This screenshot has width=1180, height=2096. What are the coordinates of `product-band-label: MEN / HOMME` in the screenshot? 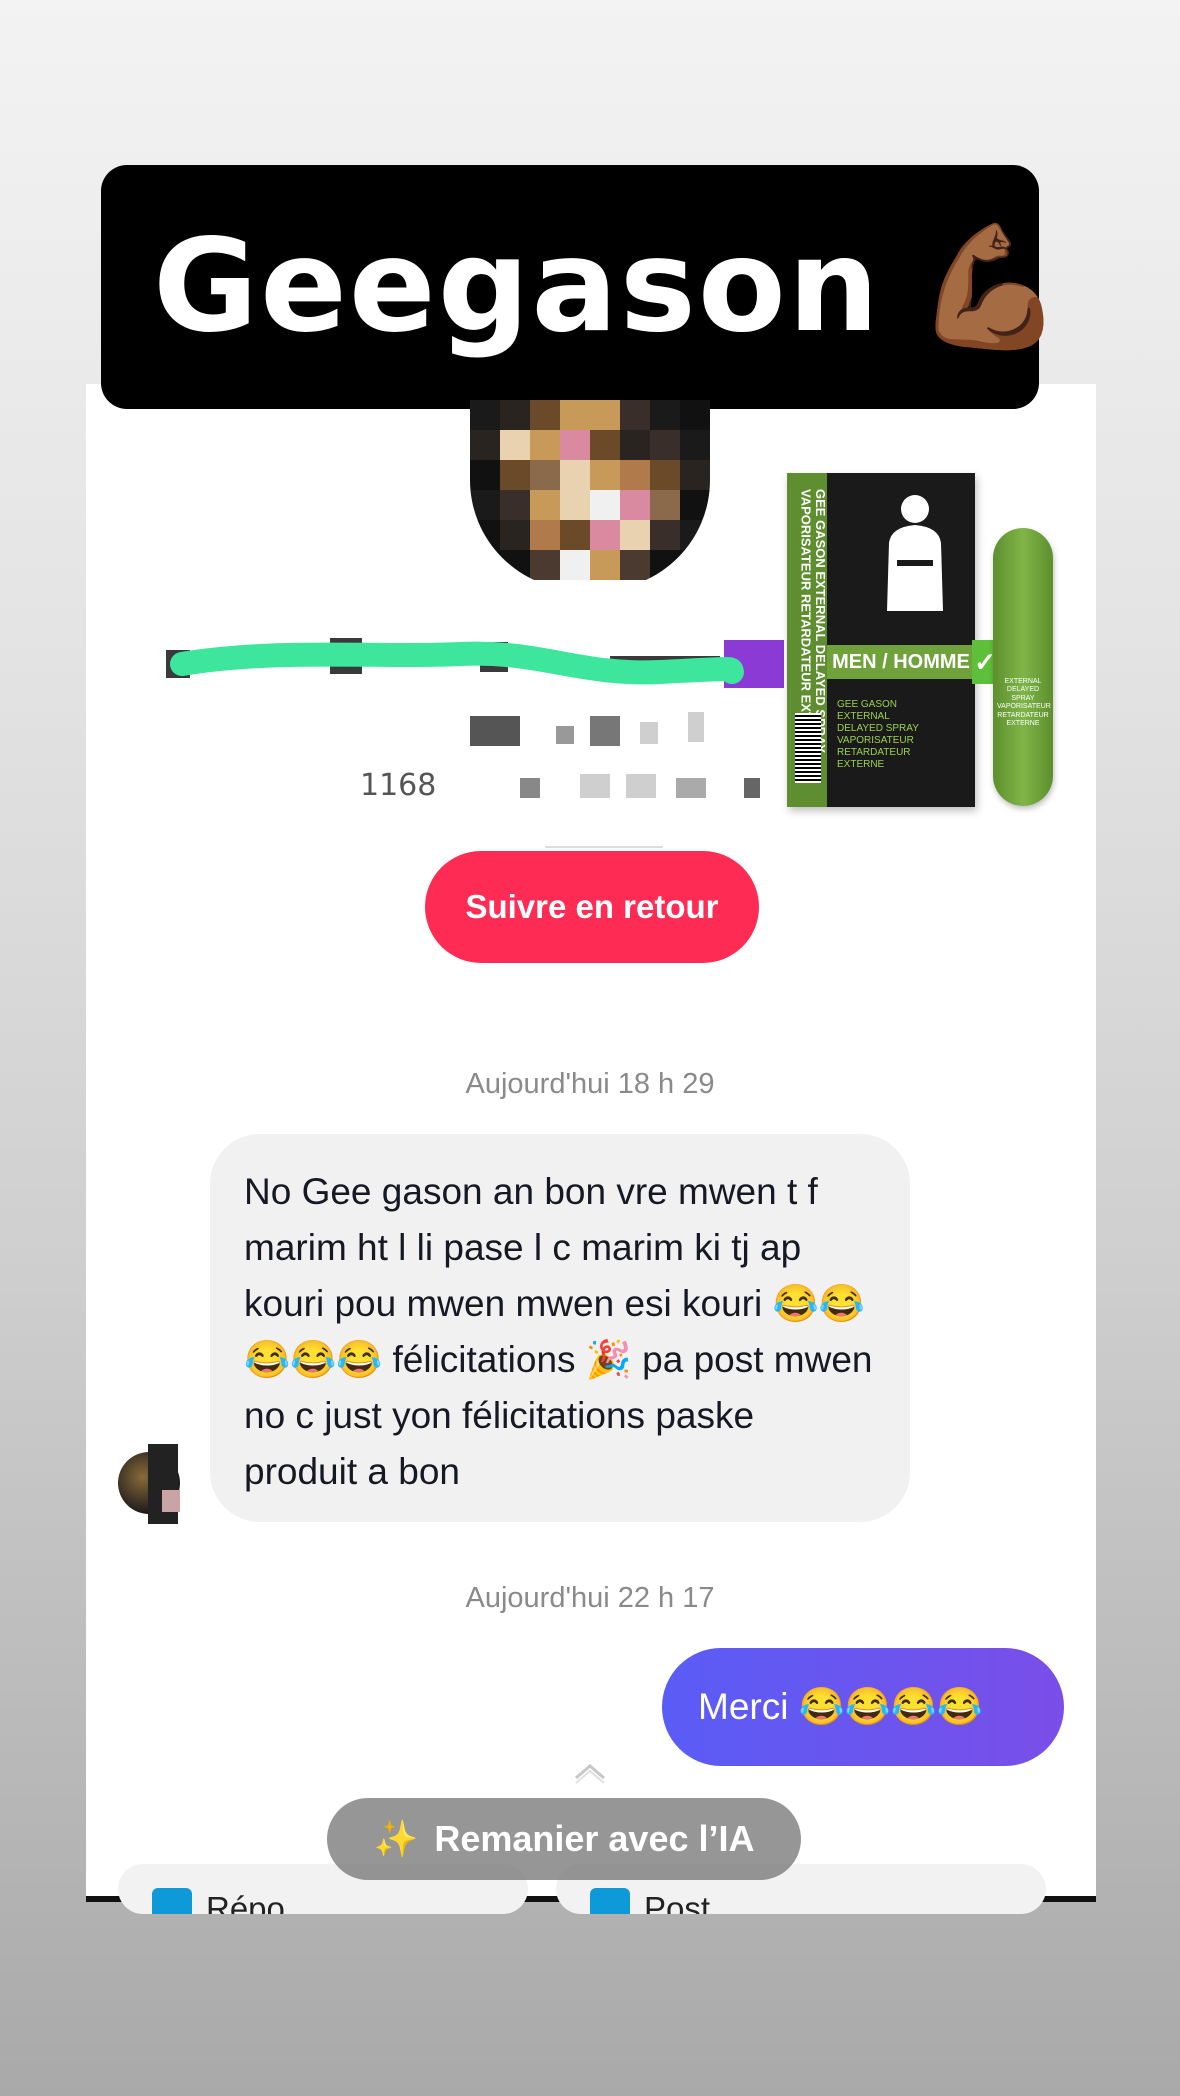 It's located at (901, 662).